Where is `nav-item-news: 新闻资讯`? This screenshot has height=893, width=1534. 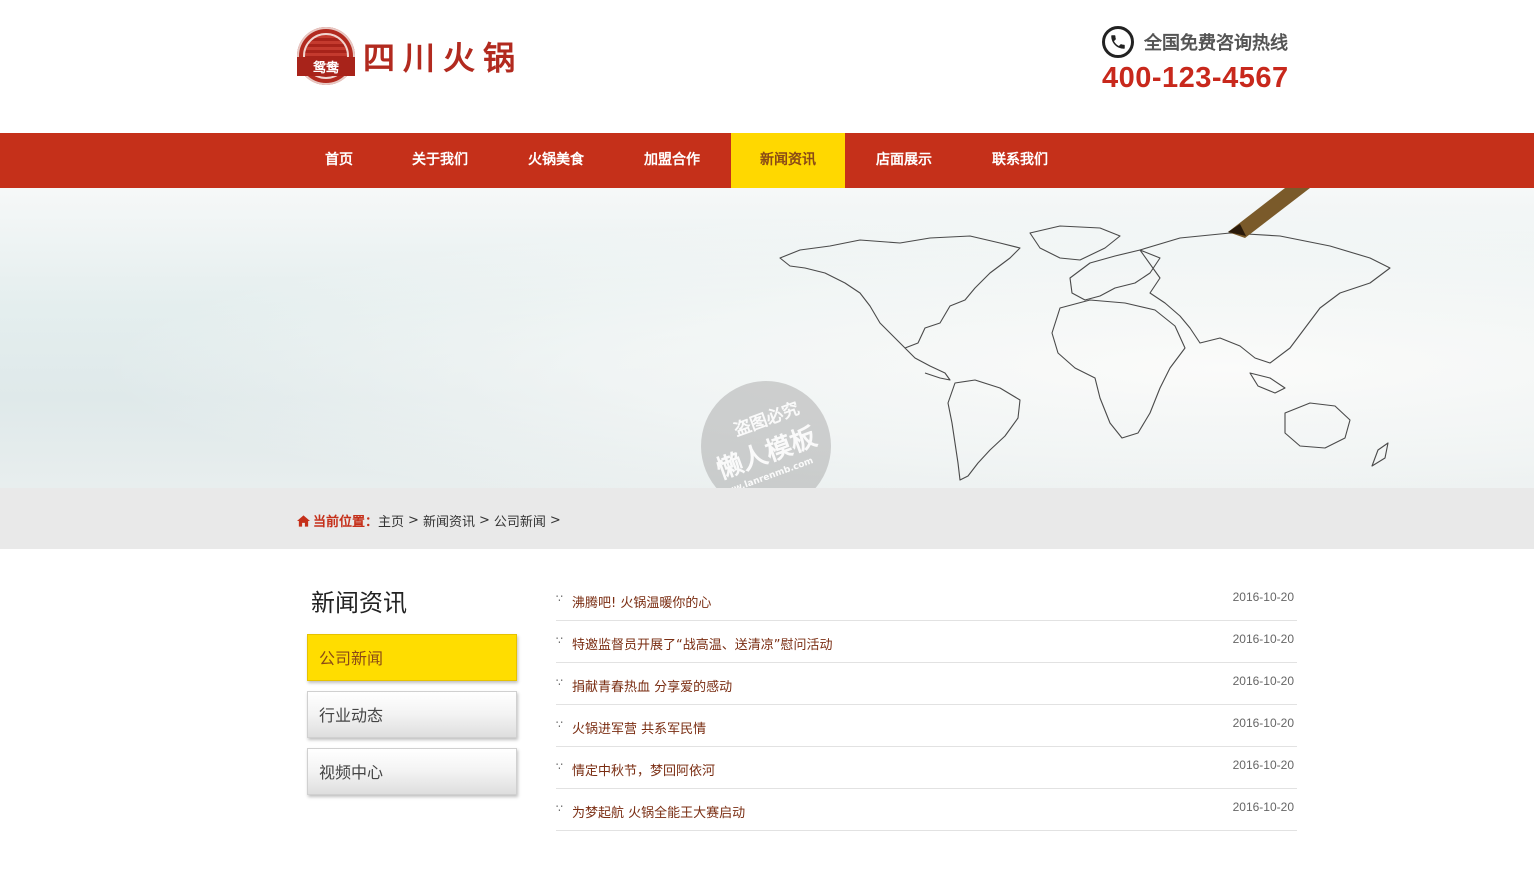
nav-item-news: 新闻资讯 is located at coordinates (788, 160).